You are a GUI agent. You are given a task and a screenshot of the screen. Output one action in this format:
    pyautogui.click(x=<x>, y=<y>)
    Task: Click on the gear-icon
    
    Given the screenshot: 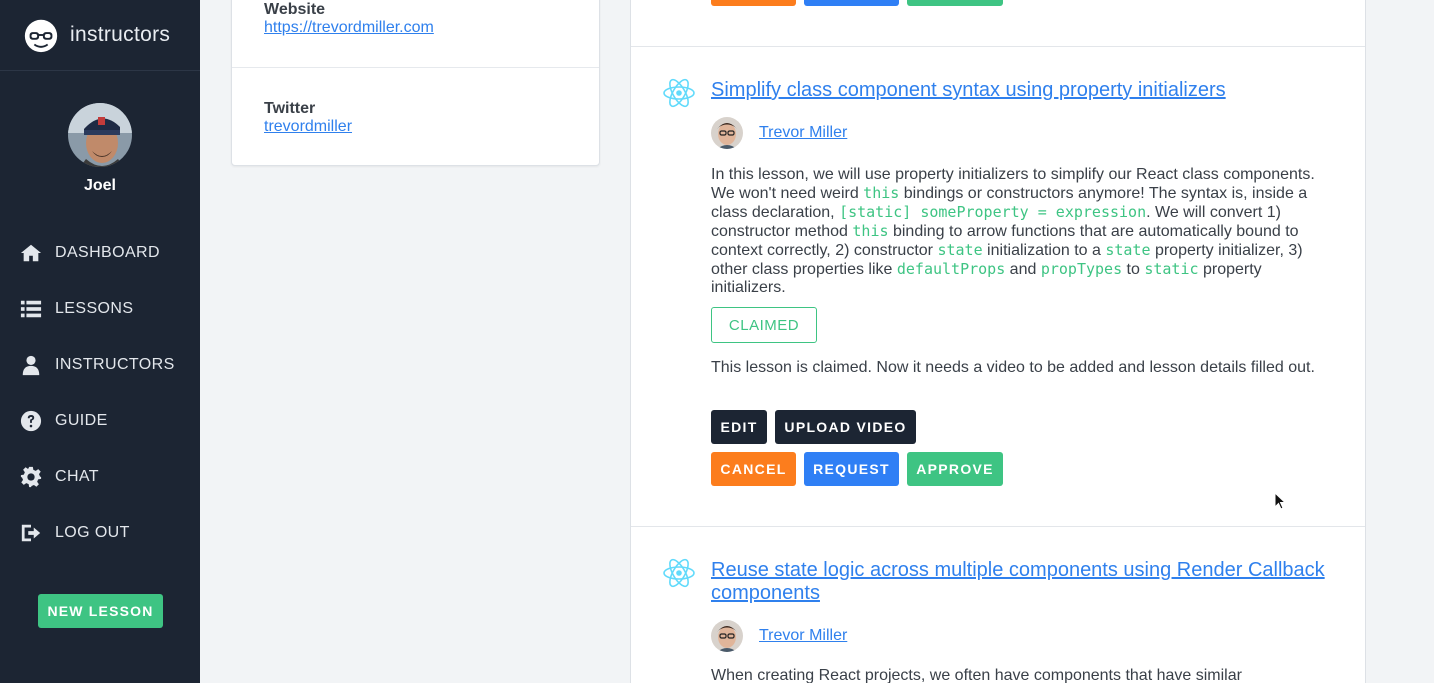 What is the action you would take?
    pyautogui.click(x=31, y=477)
    